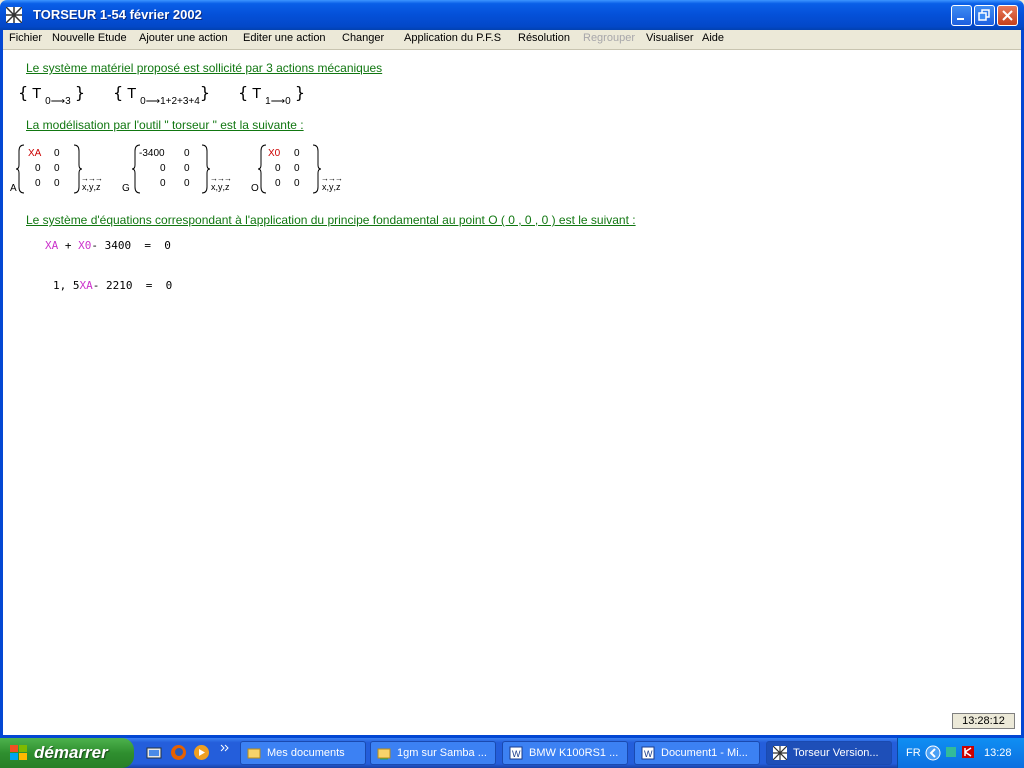  Describe the element at coordinates (85, 245) in the screenshot. I see `eq1-x0: X0` at that location.